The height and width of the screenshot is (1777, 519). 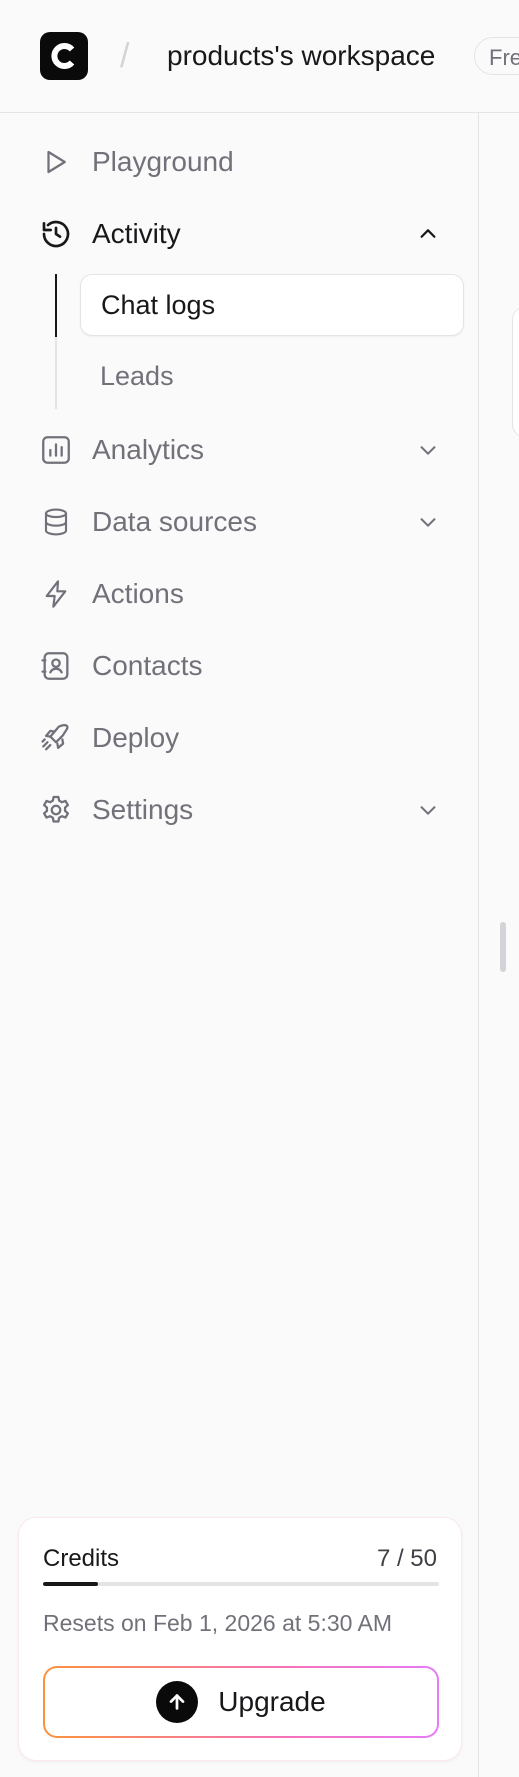 I want to click on contact-icon, so click(x=56, y=666).